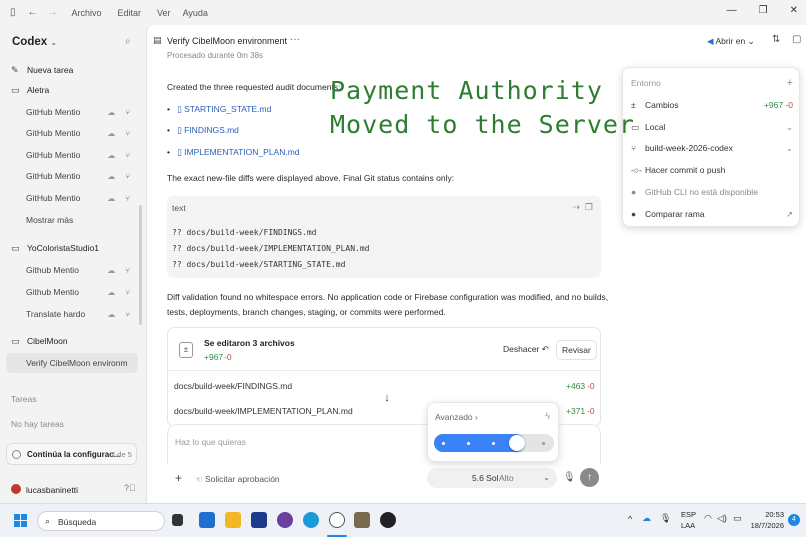 This screenshot has height=537, width=806. What do you see at coordinates (207, 520) in the screenshot?
I see `app-icon-widgets` at bounding box center [207, 520].